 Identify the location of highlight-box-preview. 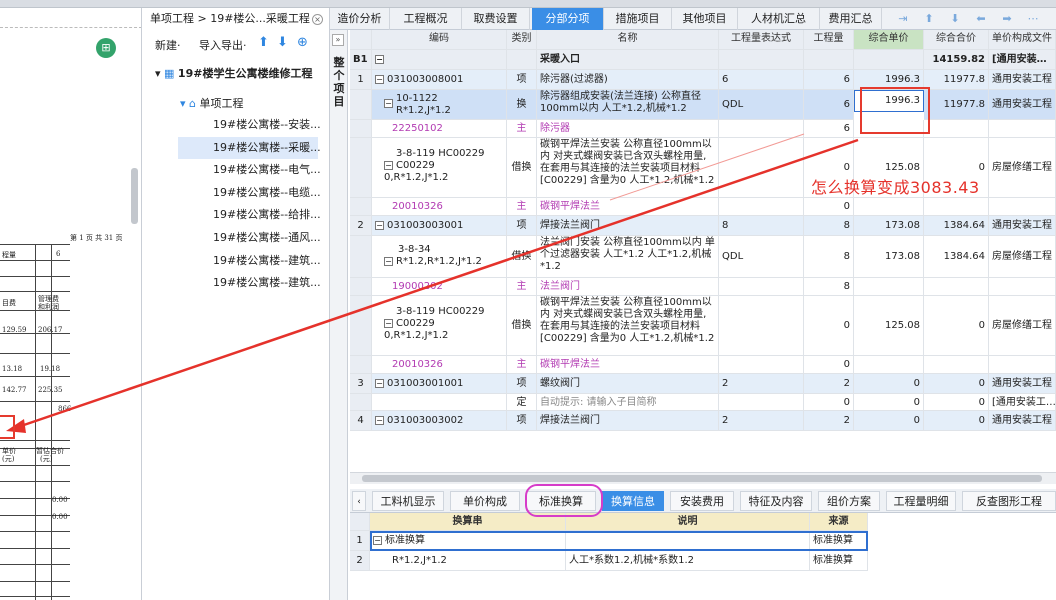
(7, 427).